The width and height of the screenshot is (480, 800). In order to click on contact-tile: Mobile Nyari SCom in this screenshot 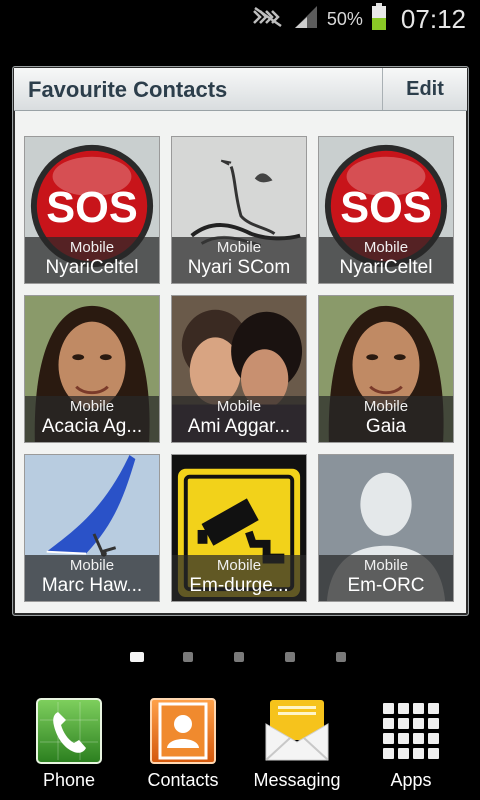, I will do `click(239, 210)`.